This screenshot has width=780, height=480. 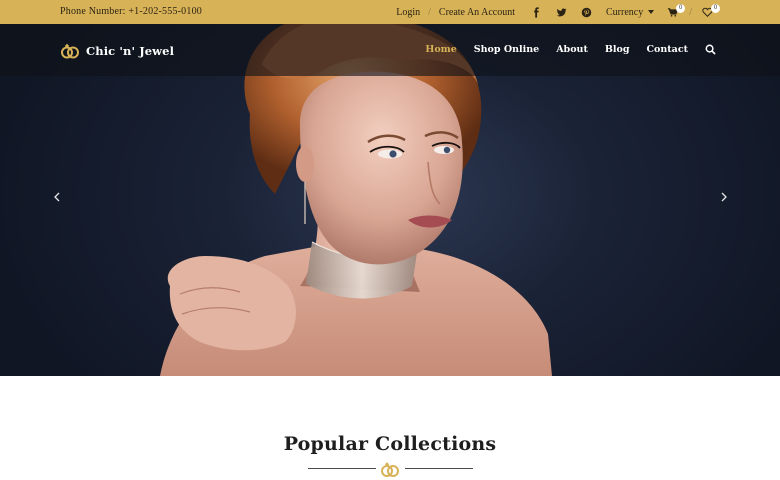 I want to click on create-account-link: Create An Account, so click(x=477, y=12).